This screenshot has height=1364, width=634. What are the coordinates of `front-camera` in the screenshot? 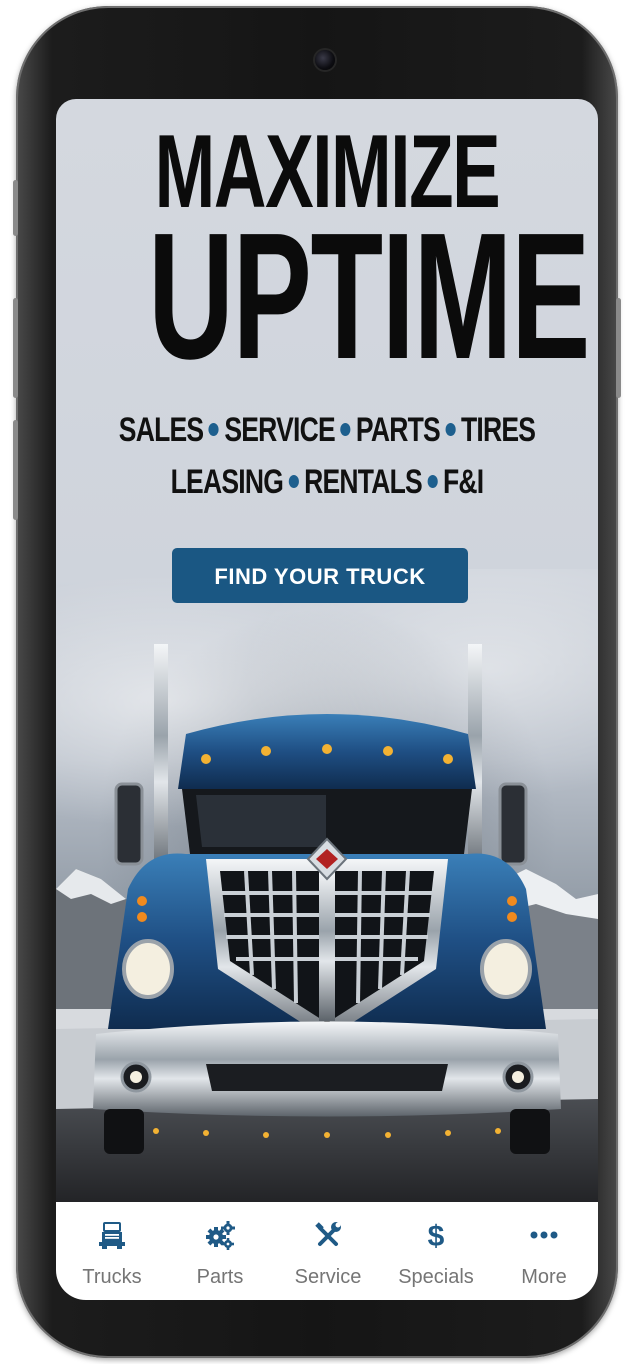 It's located at (325, 60).